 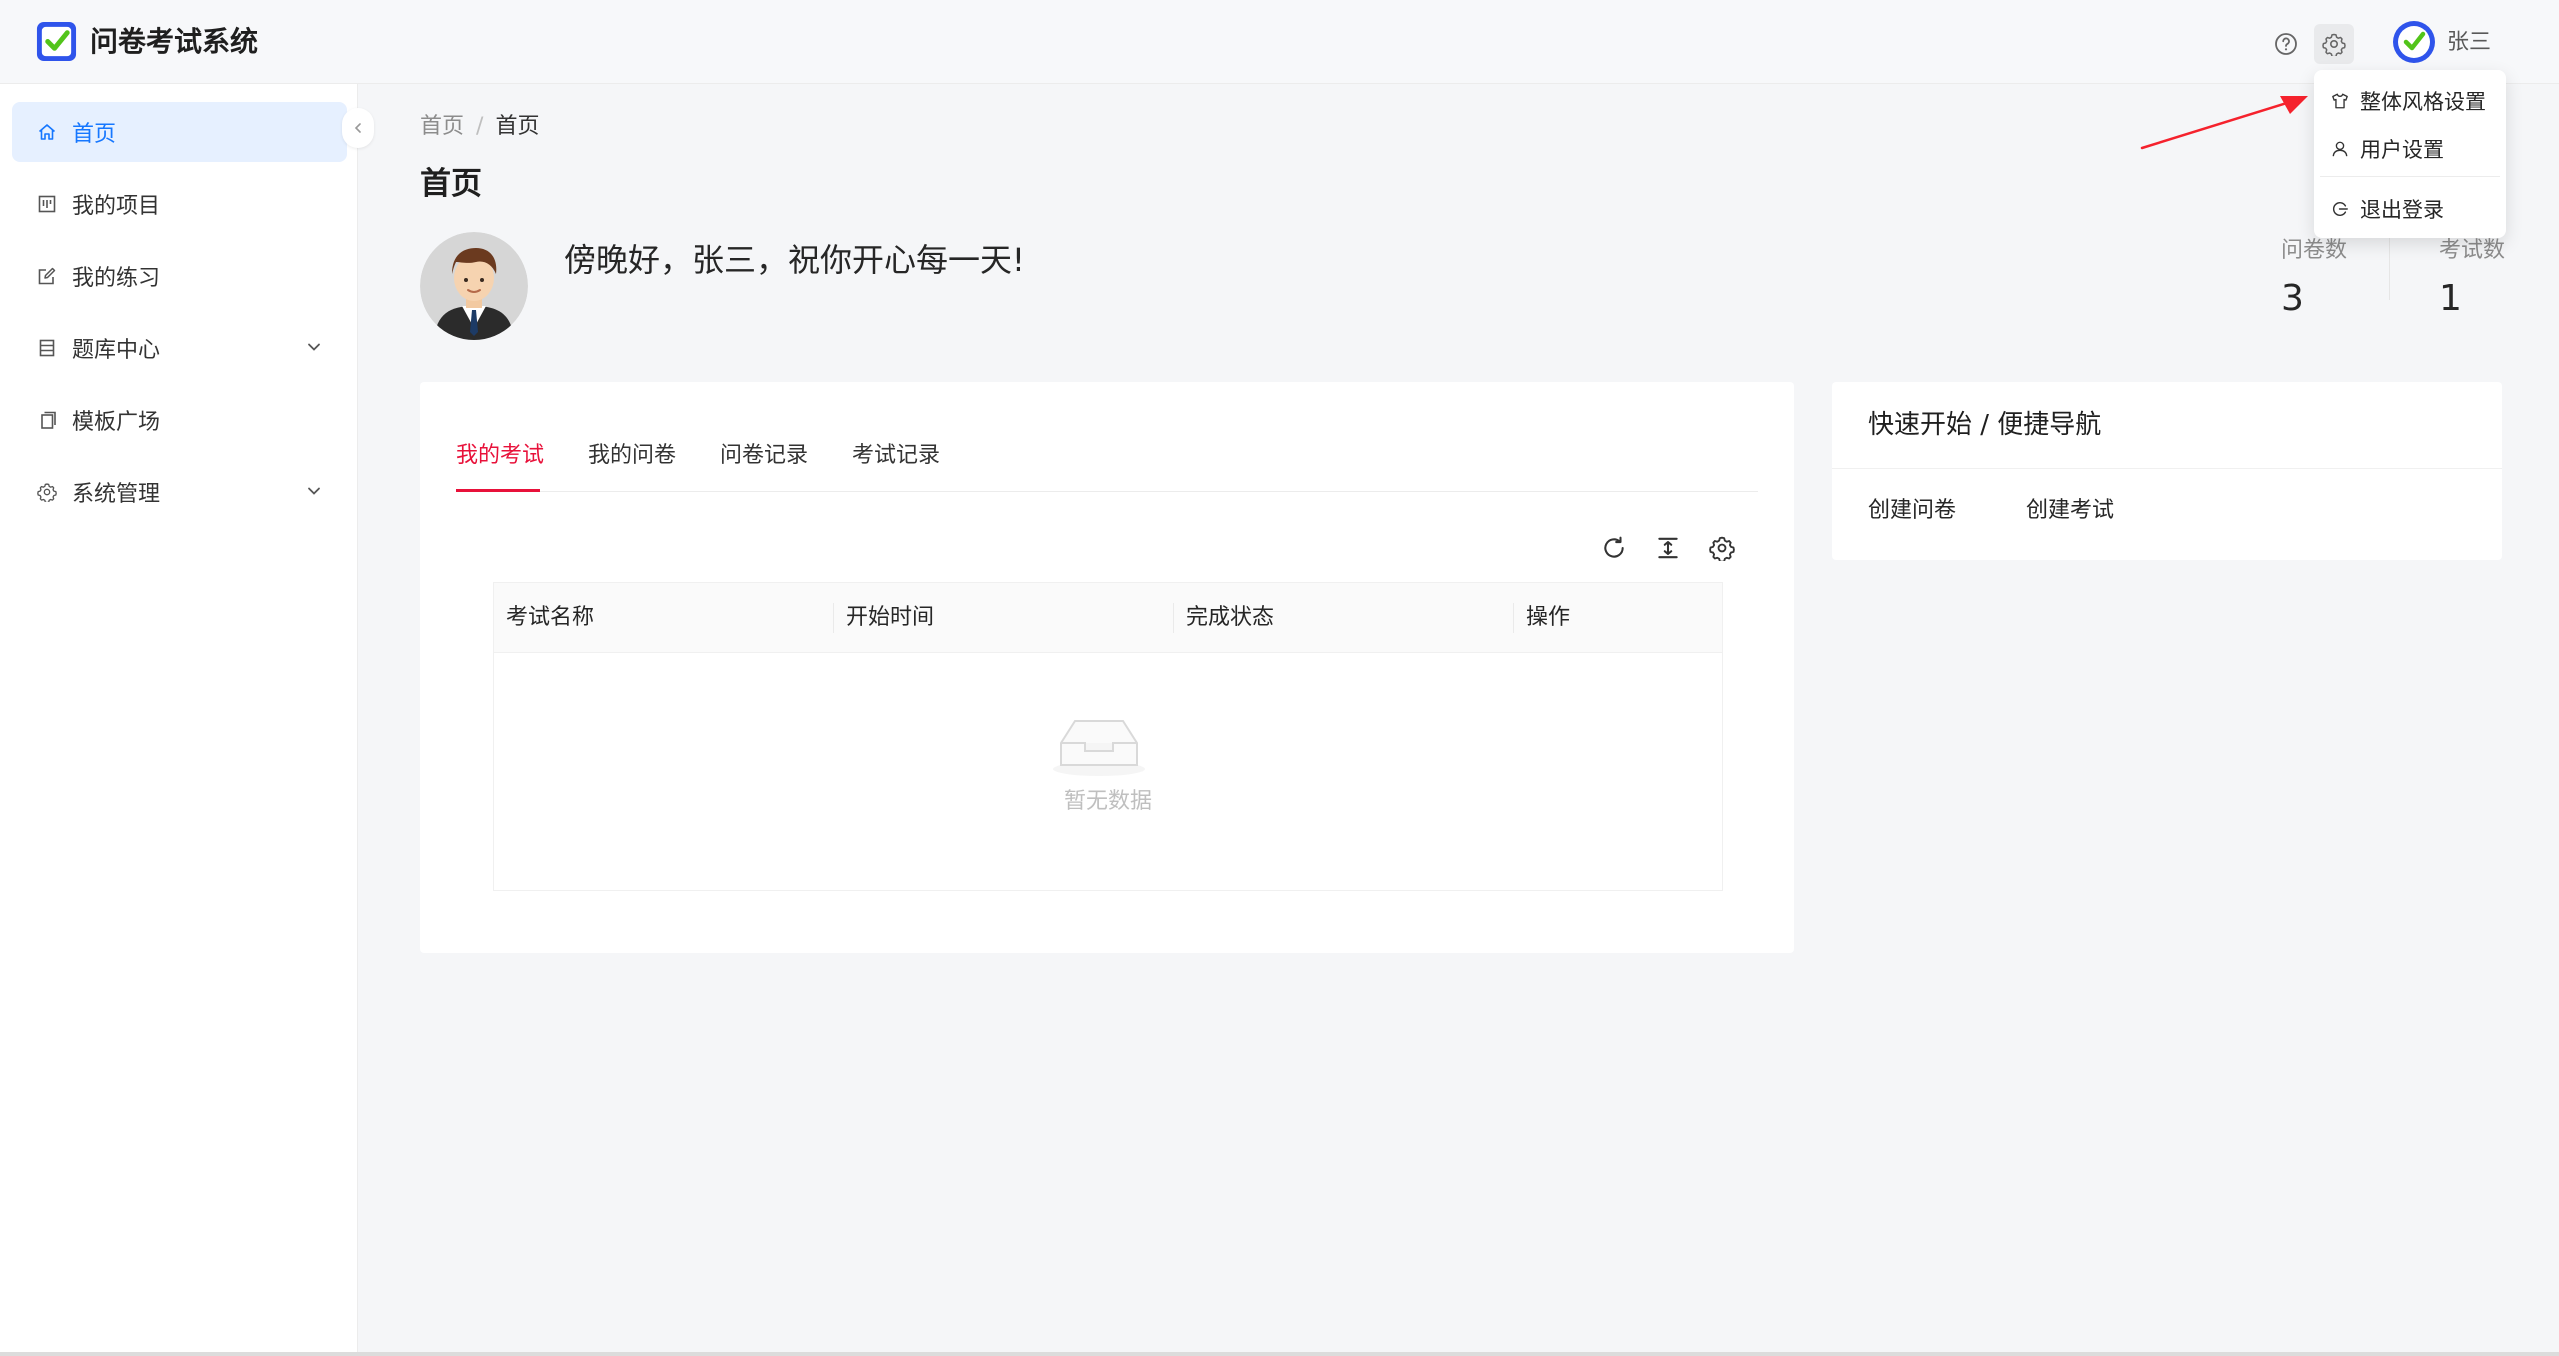 What do you see at coordinates (451, 184) in the screenshot?
I see `page-title: 首页` at bounding box center [451, 184].